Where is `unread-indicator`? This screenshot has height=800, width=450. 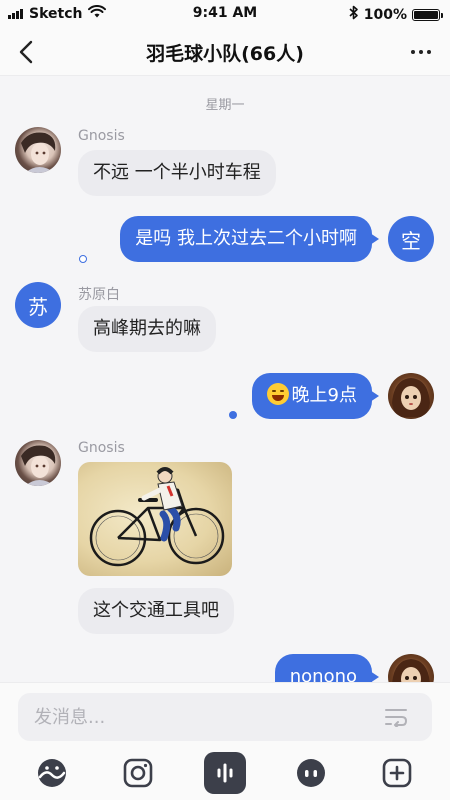
unread-indicator is located at coordinates (83, 259).